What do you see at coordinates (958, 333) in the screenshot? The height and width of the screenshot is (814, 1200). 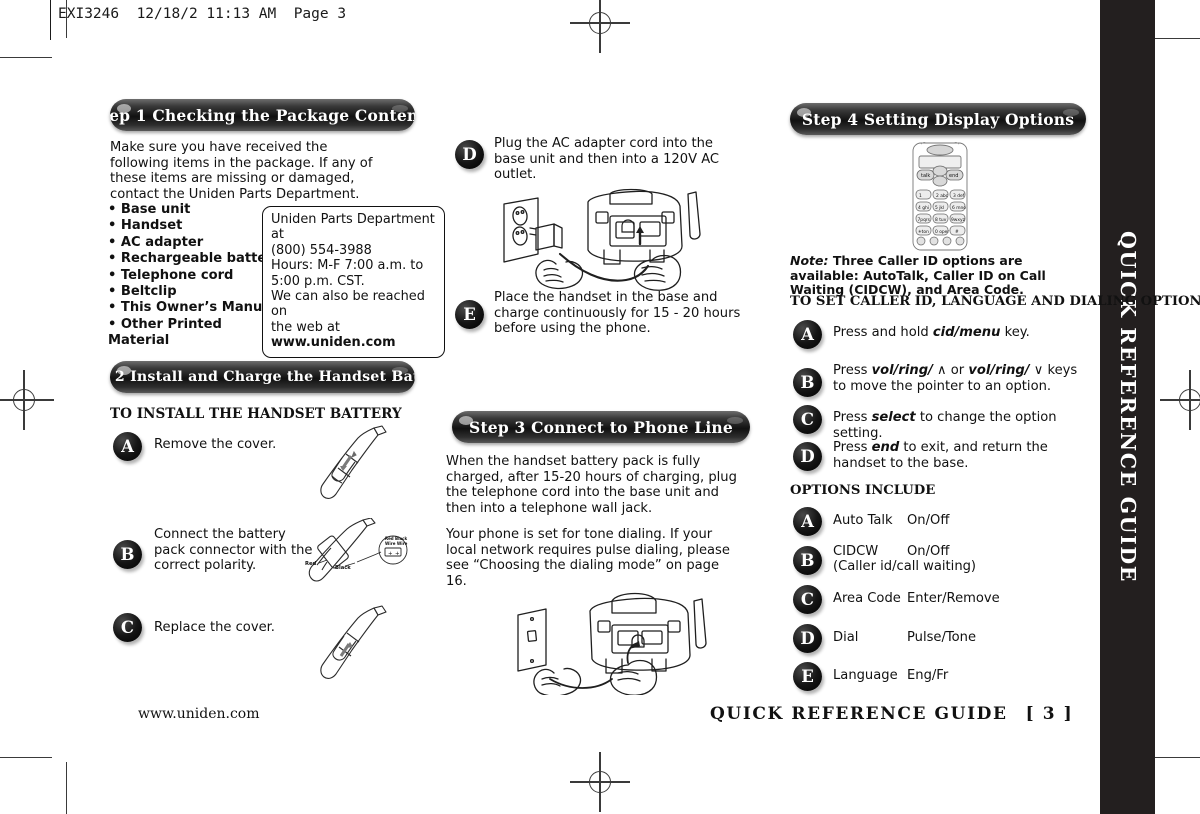 I see `step-4-a-text: Press and hold cid/menu key.` at bounding box center [958, 333].